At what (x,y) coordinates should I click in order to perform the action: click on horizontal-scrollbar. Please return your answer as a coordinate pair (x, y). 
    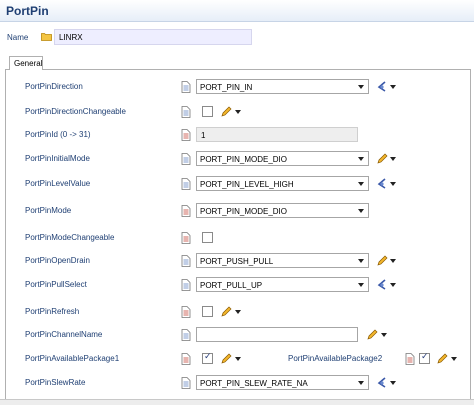
    Looking at the image, I should click on (237, 402).